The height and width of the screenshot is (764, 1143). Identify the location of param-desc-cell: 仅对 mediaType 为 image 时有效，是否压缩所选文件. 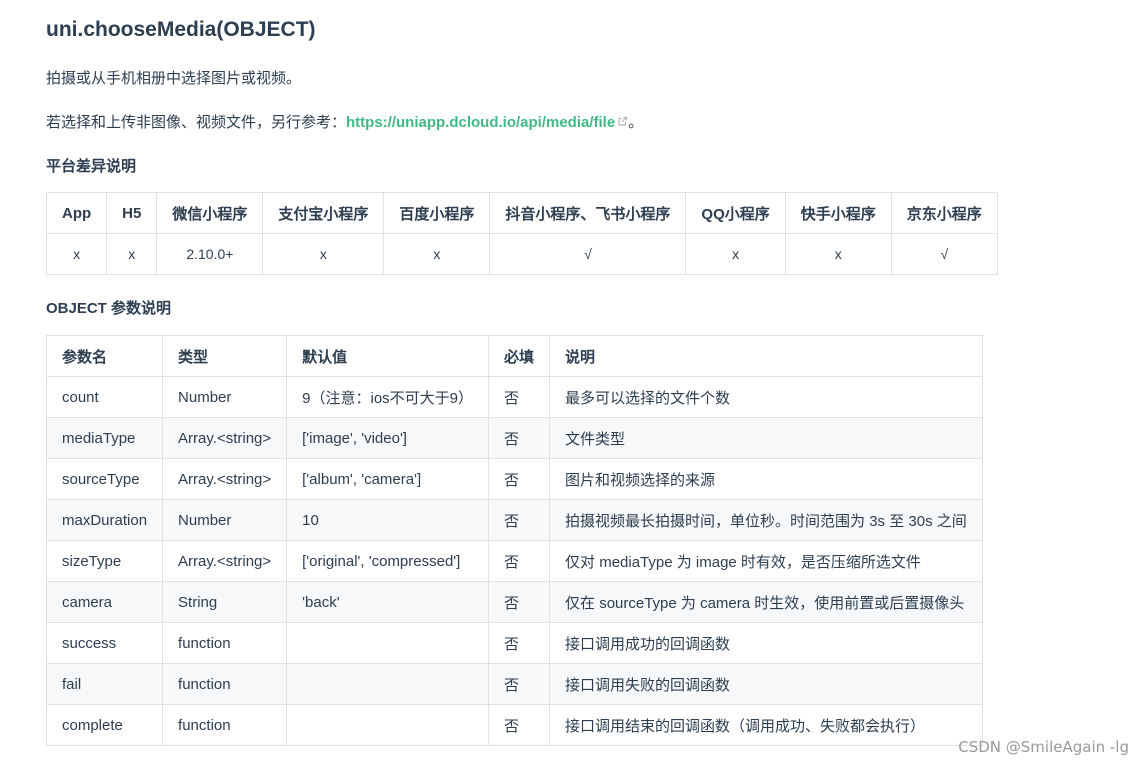
(766, 561).